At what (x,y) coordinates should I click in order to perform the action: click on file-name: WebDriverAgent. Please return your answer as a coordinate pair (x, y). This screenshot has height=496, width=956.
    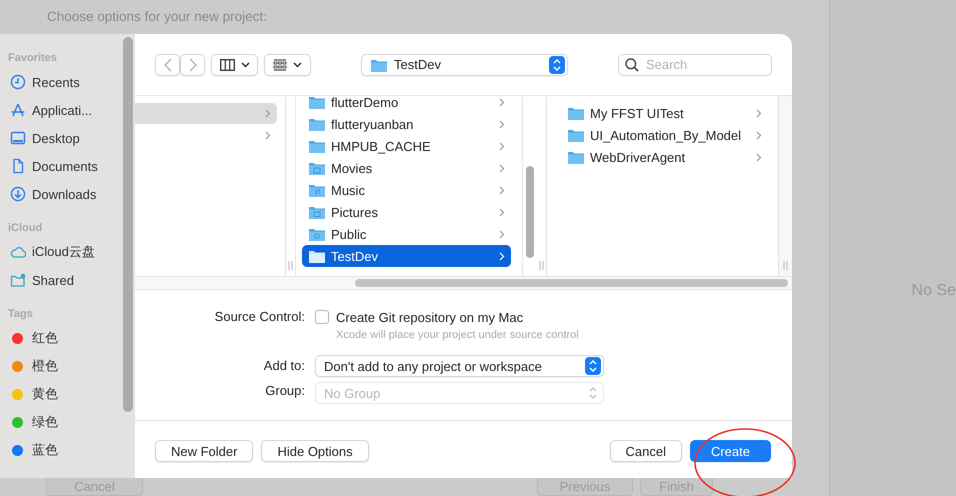
    Looking at the image, I should click on (638, 157).